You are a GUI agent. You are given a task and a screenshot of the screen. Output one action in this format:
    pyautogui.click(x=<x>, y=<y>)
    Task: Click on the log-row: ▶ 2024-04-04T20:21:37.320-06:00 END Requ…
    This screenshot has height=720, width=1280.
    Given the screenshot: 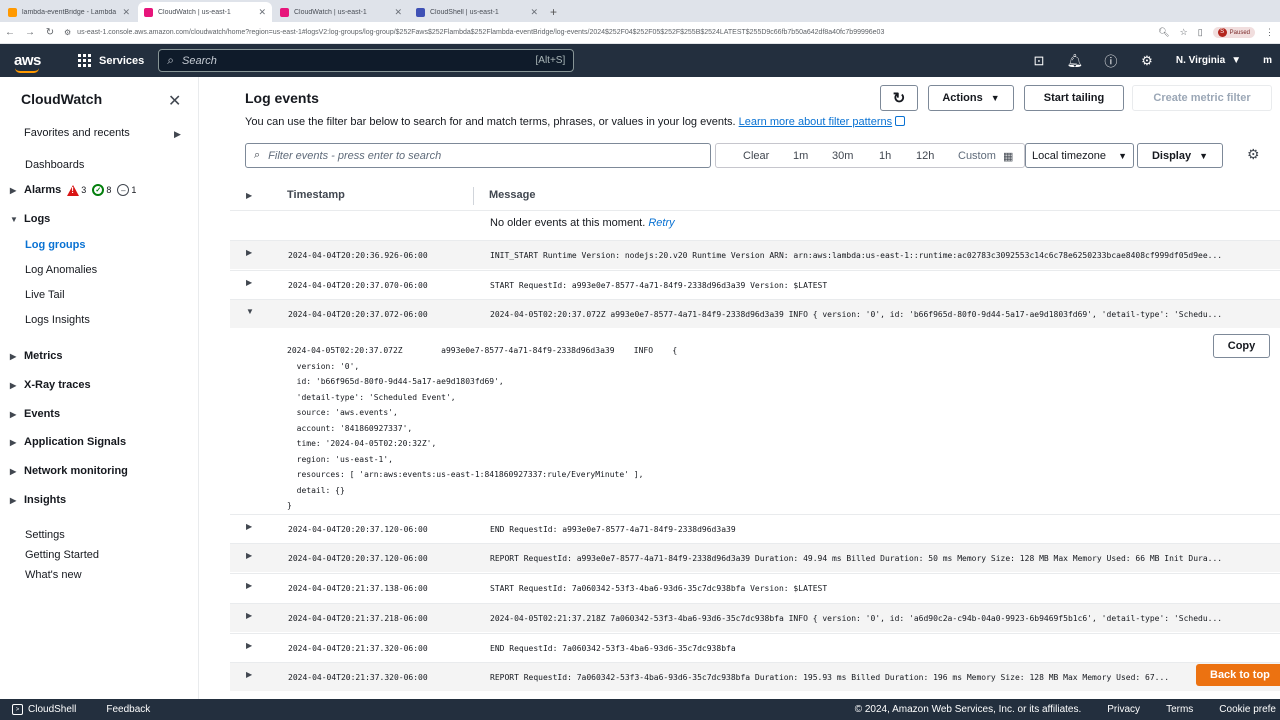 What is the action you would take?
    pyautogui.click(x=755, y=647)
    